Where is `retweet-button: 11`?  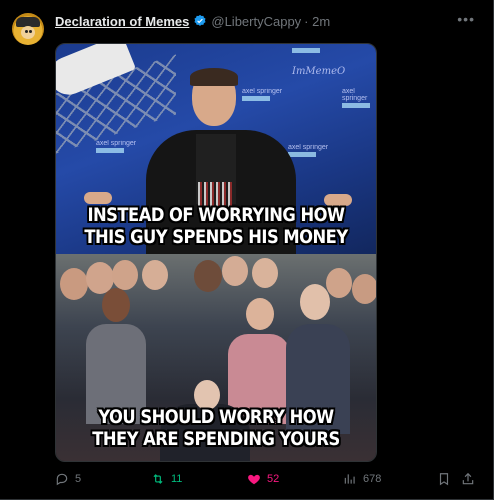 retweet-button: 11 is located at coordinates (166, 479).